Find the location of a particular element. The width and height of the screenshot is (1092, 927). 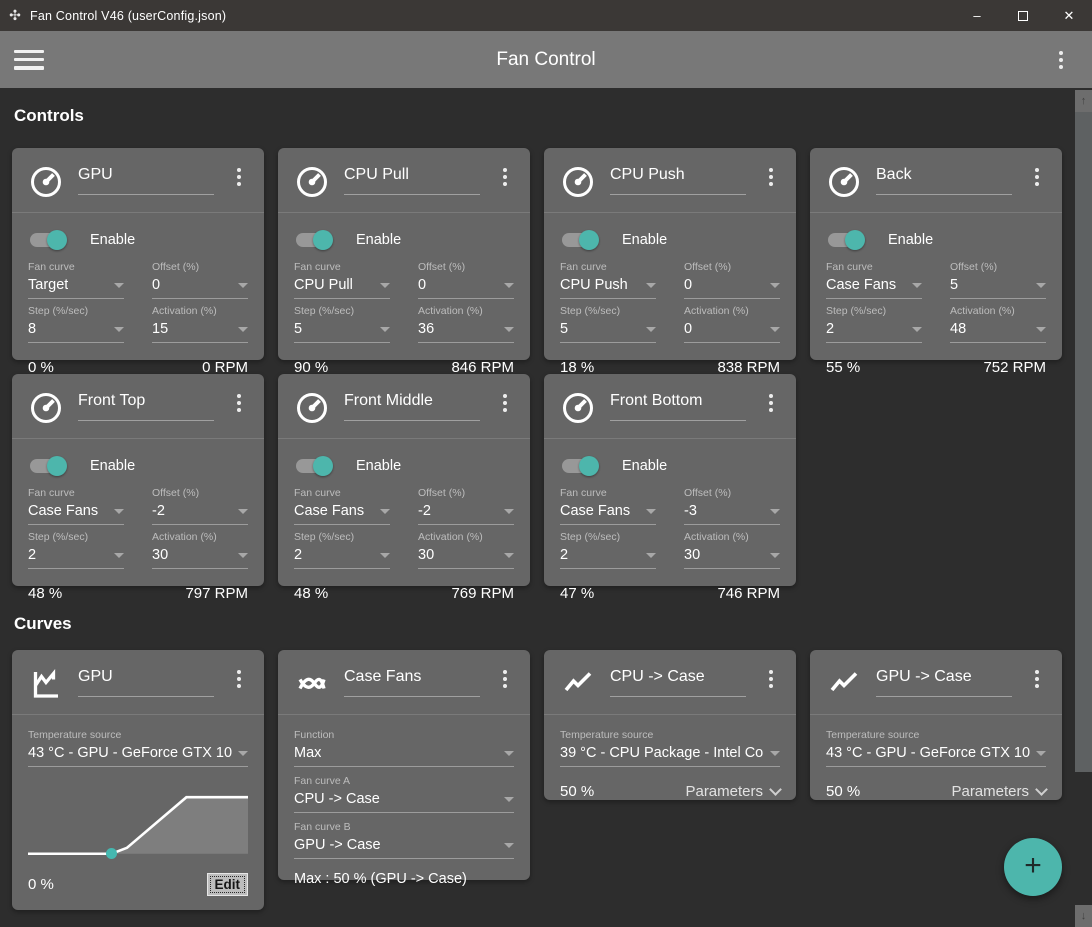

curve-name-input: GPU is located at coordinates (95, 676).